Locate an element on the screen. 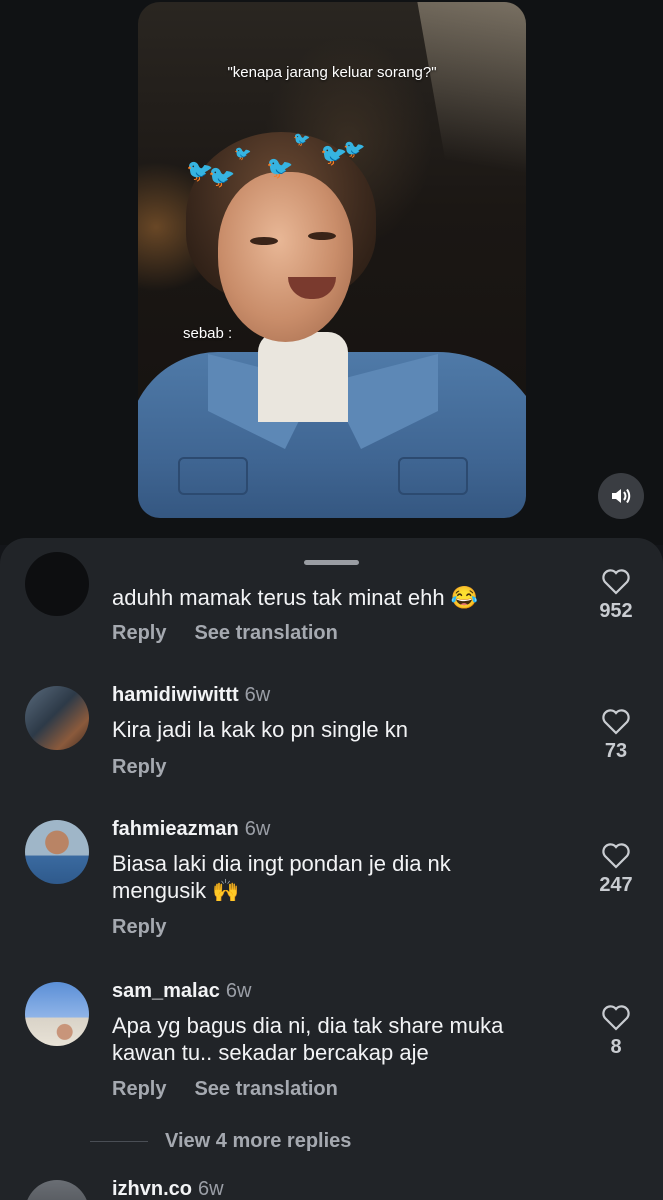 This screenshot has height=1200, width=663. comment-username: sam_malac 6w is located at coordinates (181, 991).